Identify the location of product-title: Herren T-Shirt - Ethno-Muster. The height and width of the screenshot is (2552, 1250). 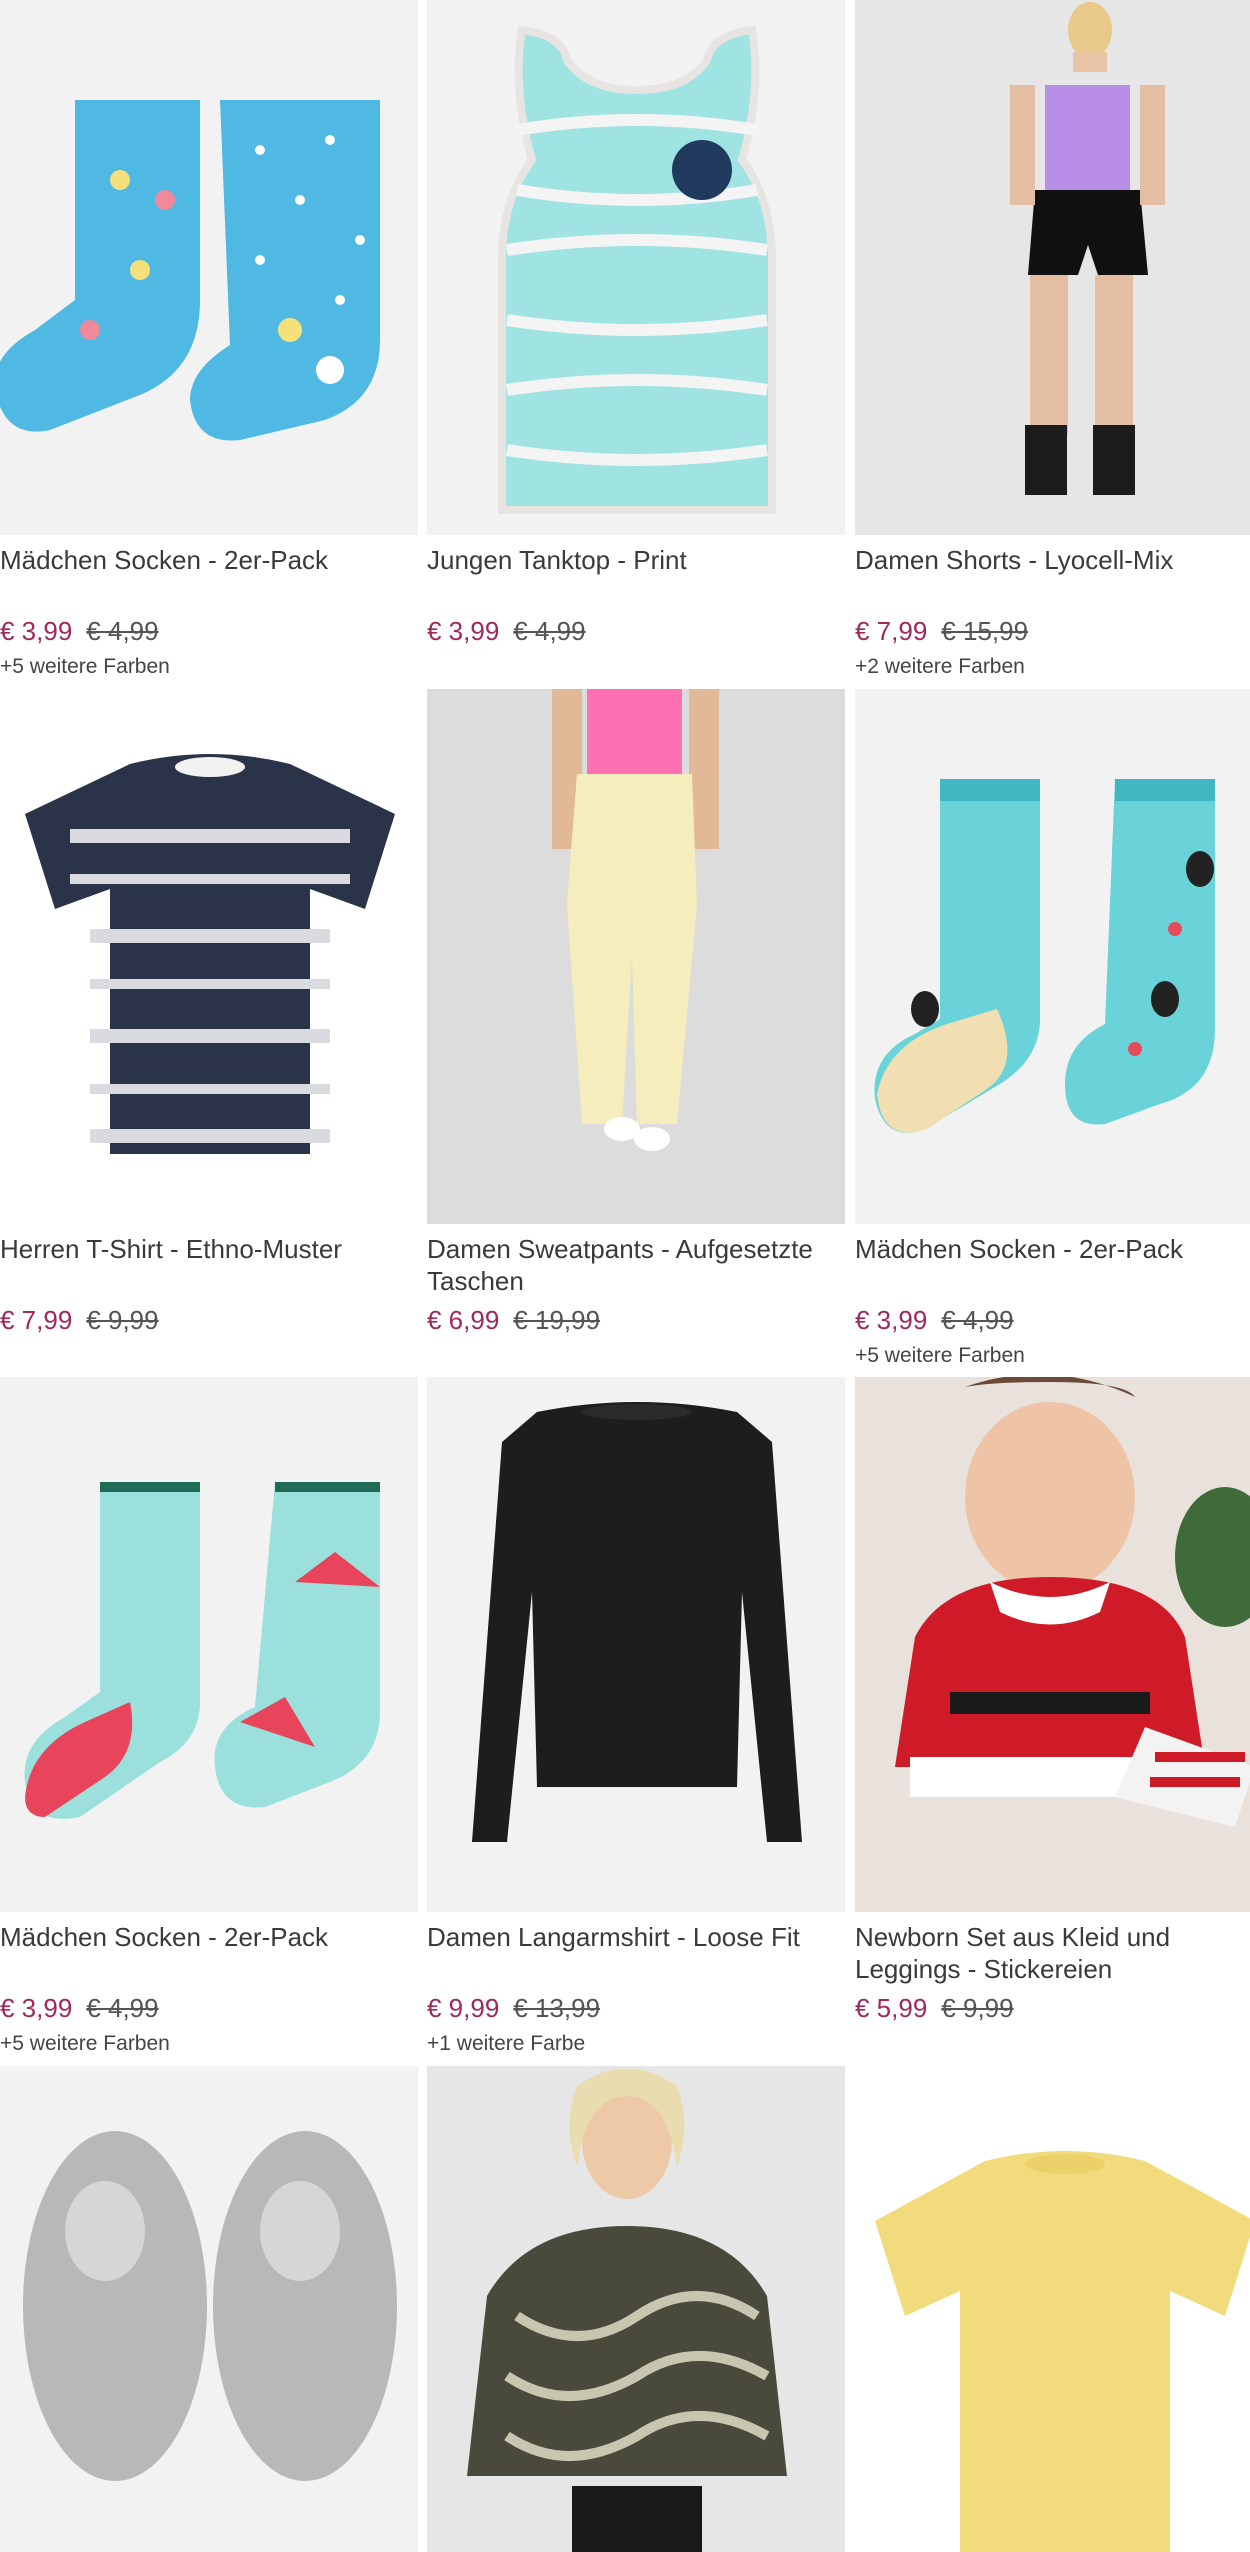
(208, 1249).